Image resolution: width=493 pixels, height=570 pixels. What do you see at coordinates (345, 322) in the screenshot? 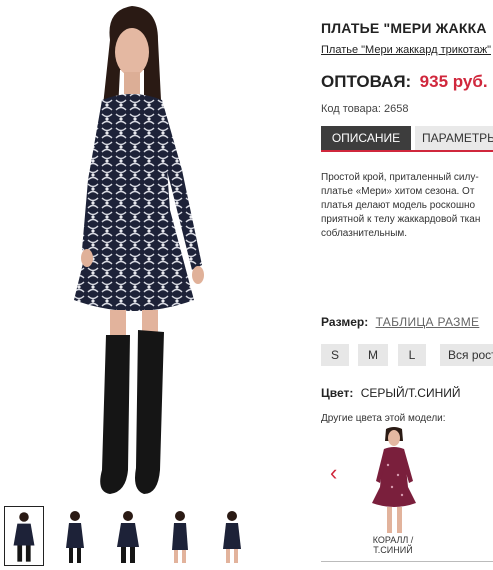
I see `size-label: Размер:` at bounding box center [345, 322].